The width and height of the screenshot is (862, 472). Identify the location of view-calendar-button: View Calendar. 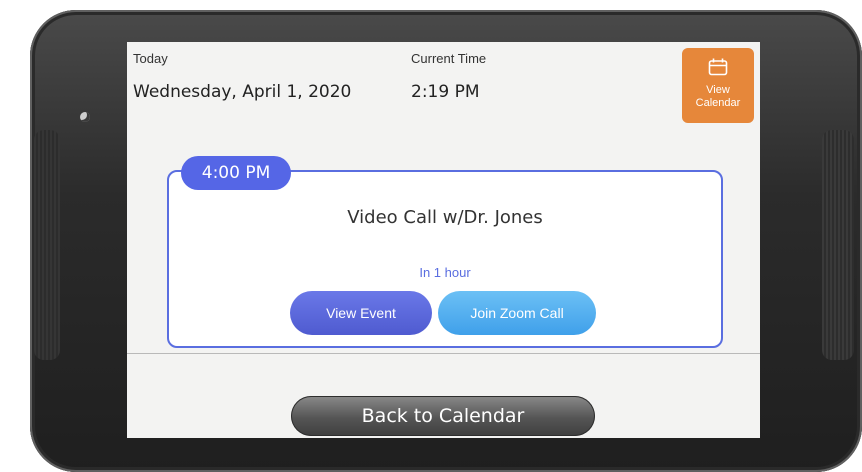
(718, 85).